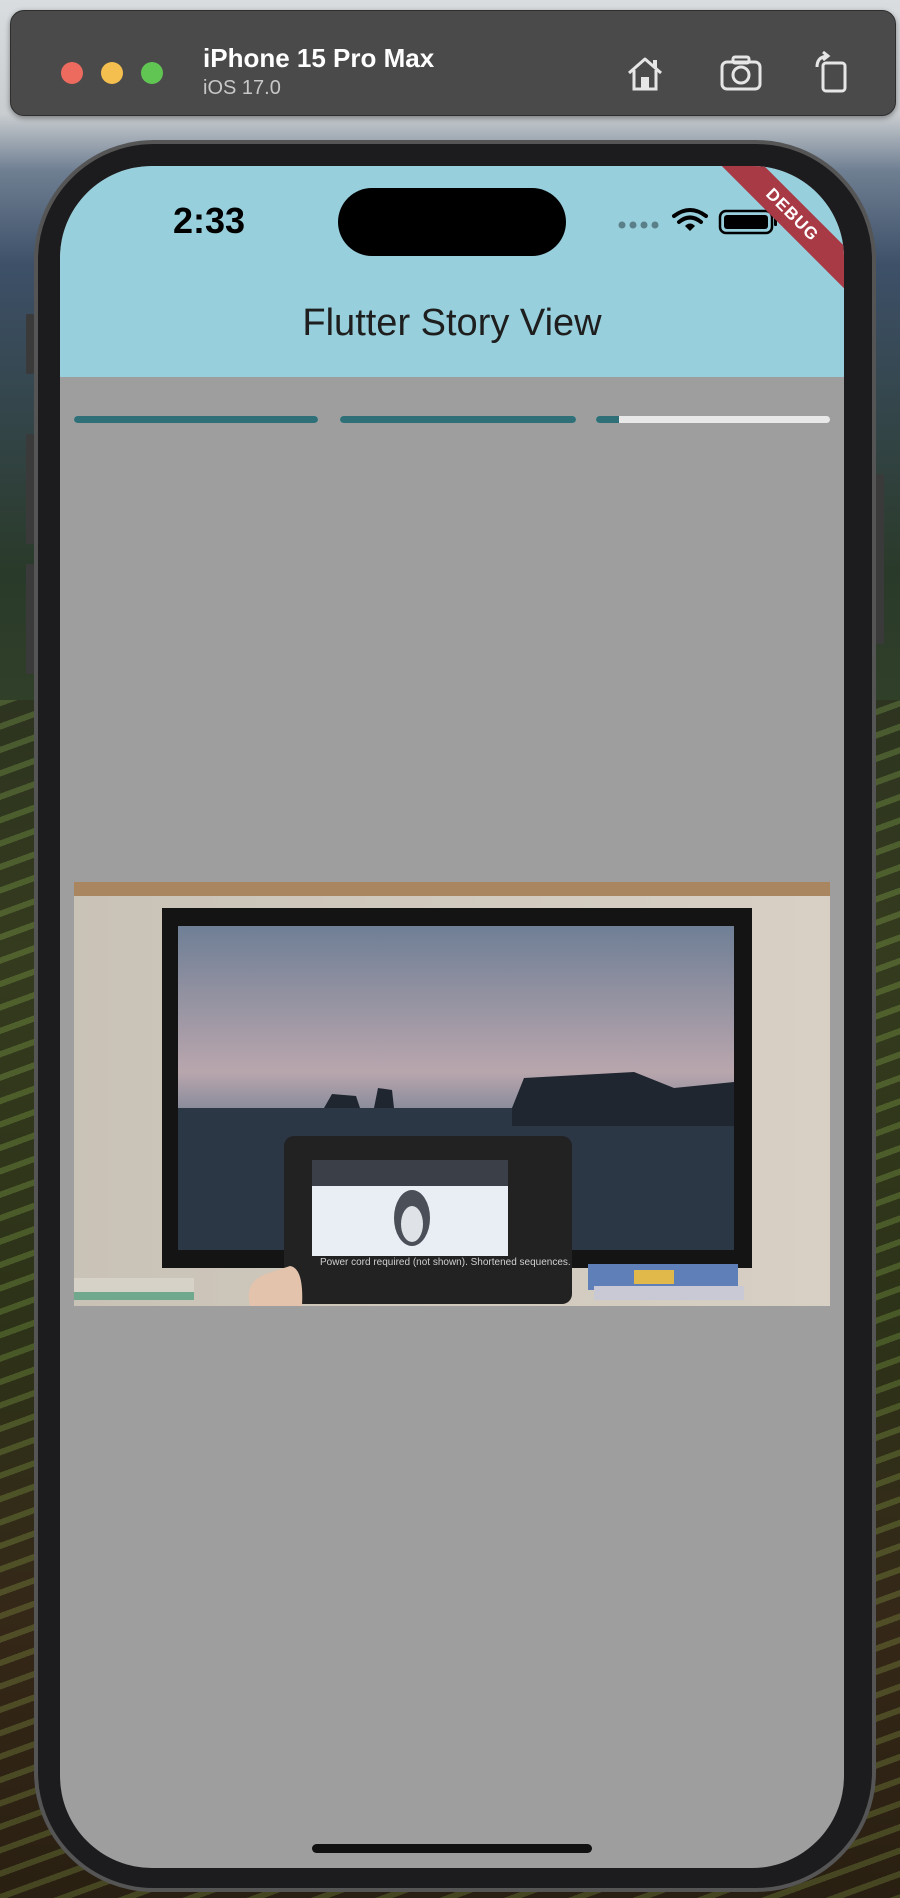  I want to click on volume-up-button, so click(30, 489).